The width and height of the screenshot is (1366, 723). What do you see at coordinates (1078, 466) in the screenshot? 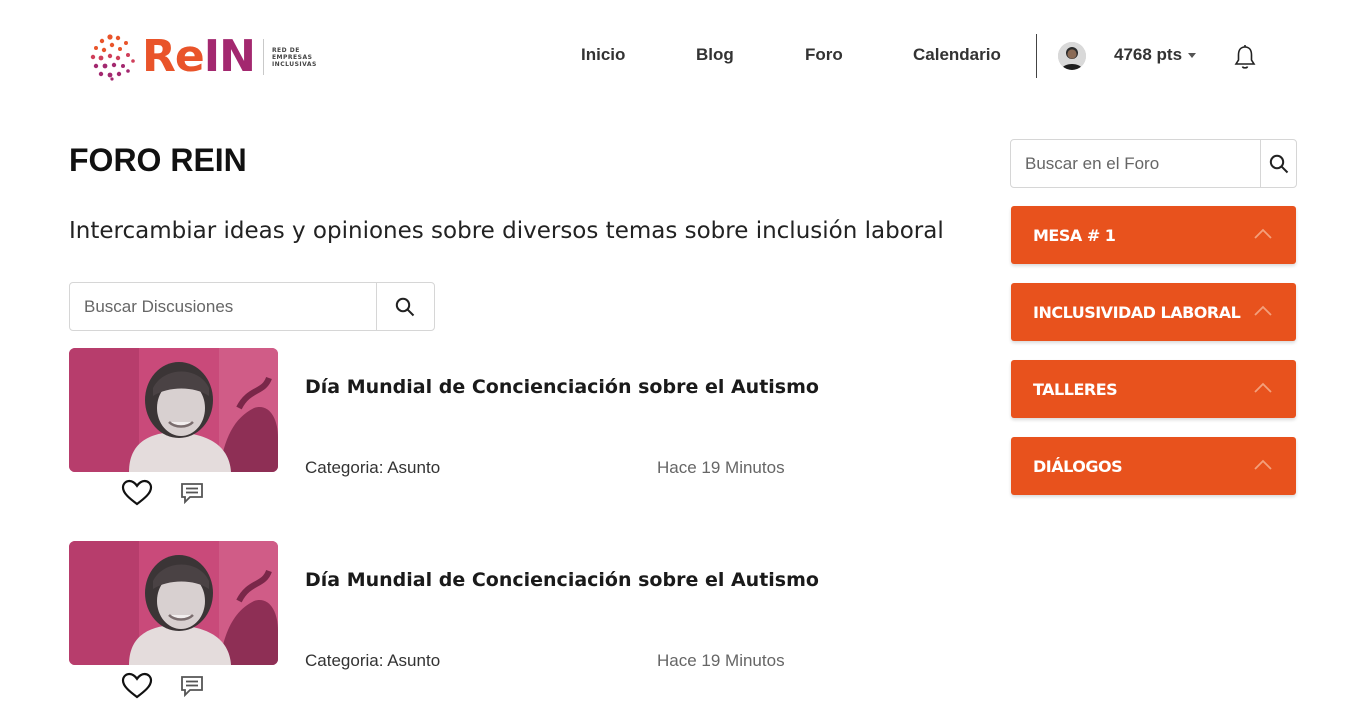
I see `accordion-label: DIÁLOGOS` at bounding box center [1078, 466].